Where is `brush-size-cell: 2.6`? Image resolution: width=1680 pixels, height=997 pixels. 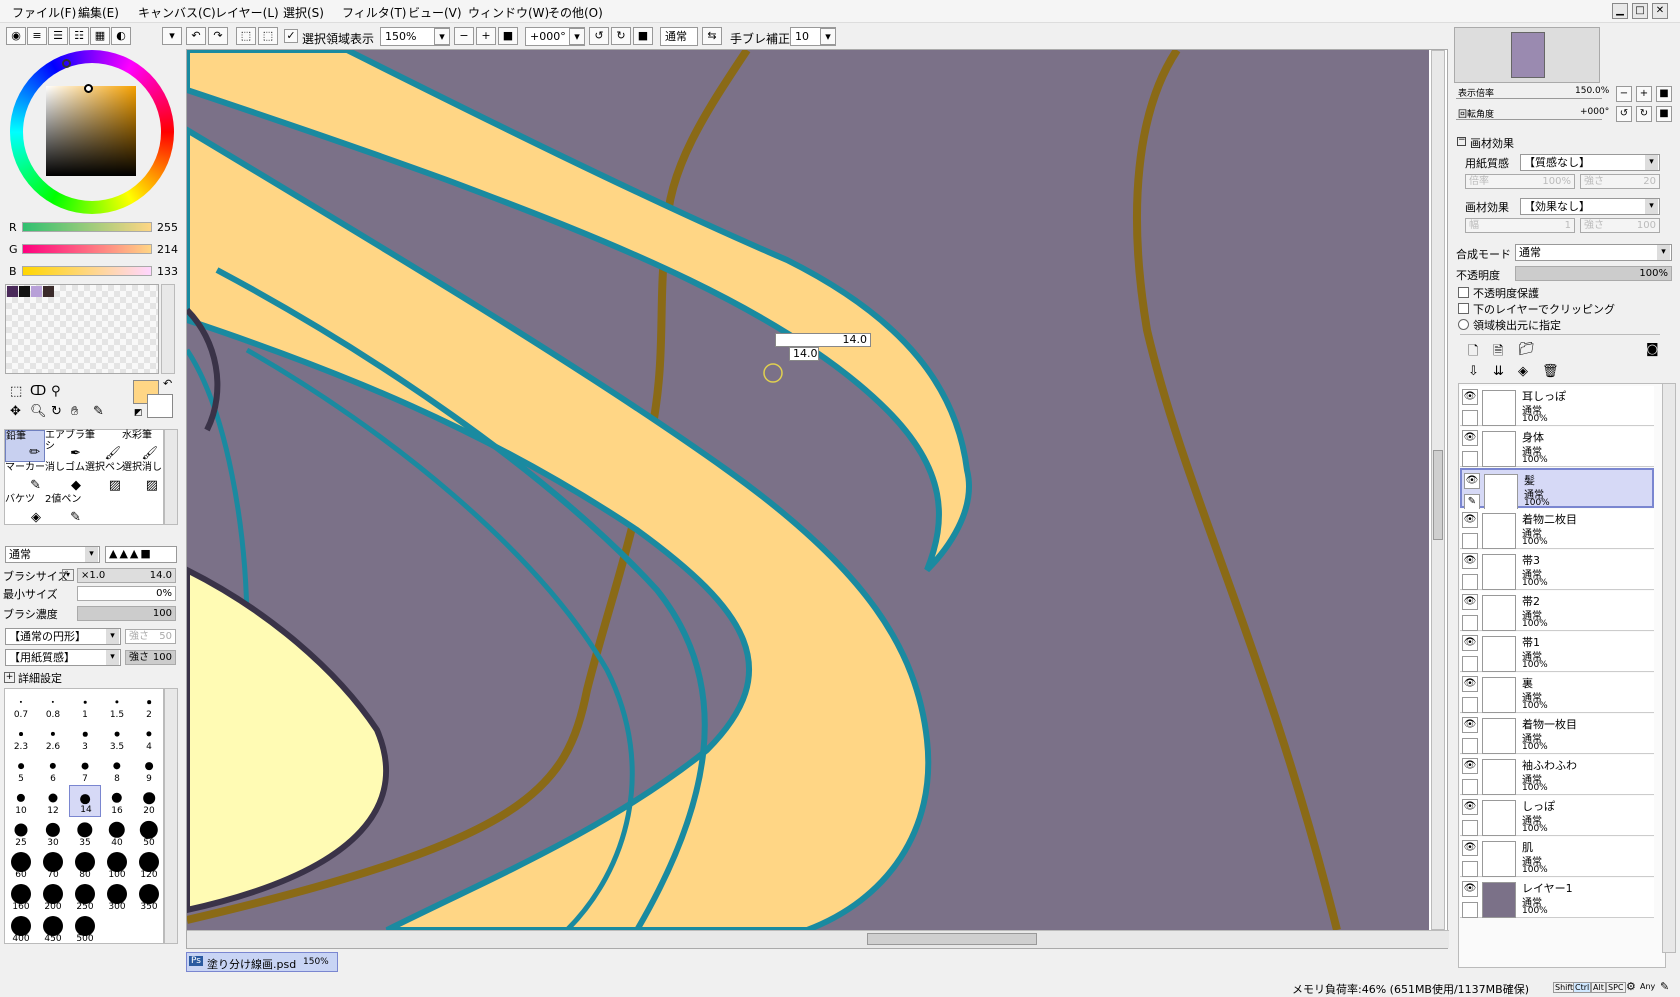 brush-size-cell: 2.6 is located at coordinates (53, 737).